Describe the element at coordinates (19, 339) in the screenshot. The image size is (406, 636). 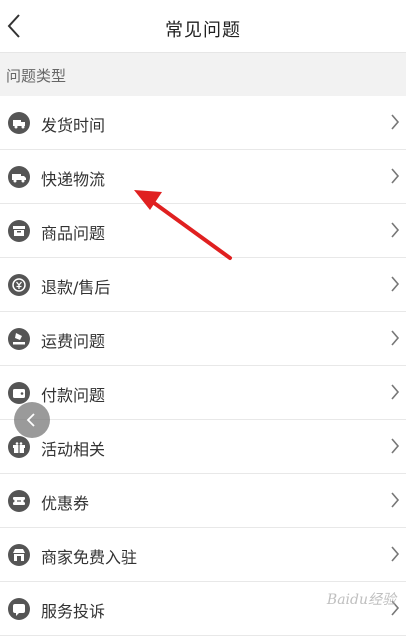
I see `freight-hand-icon` at that location.